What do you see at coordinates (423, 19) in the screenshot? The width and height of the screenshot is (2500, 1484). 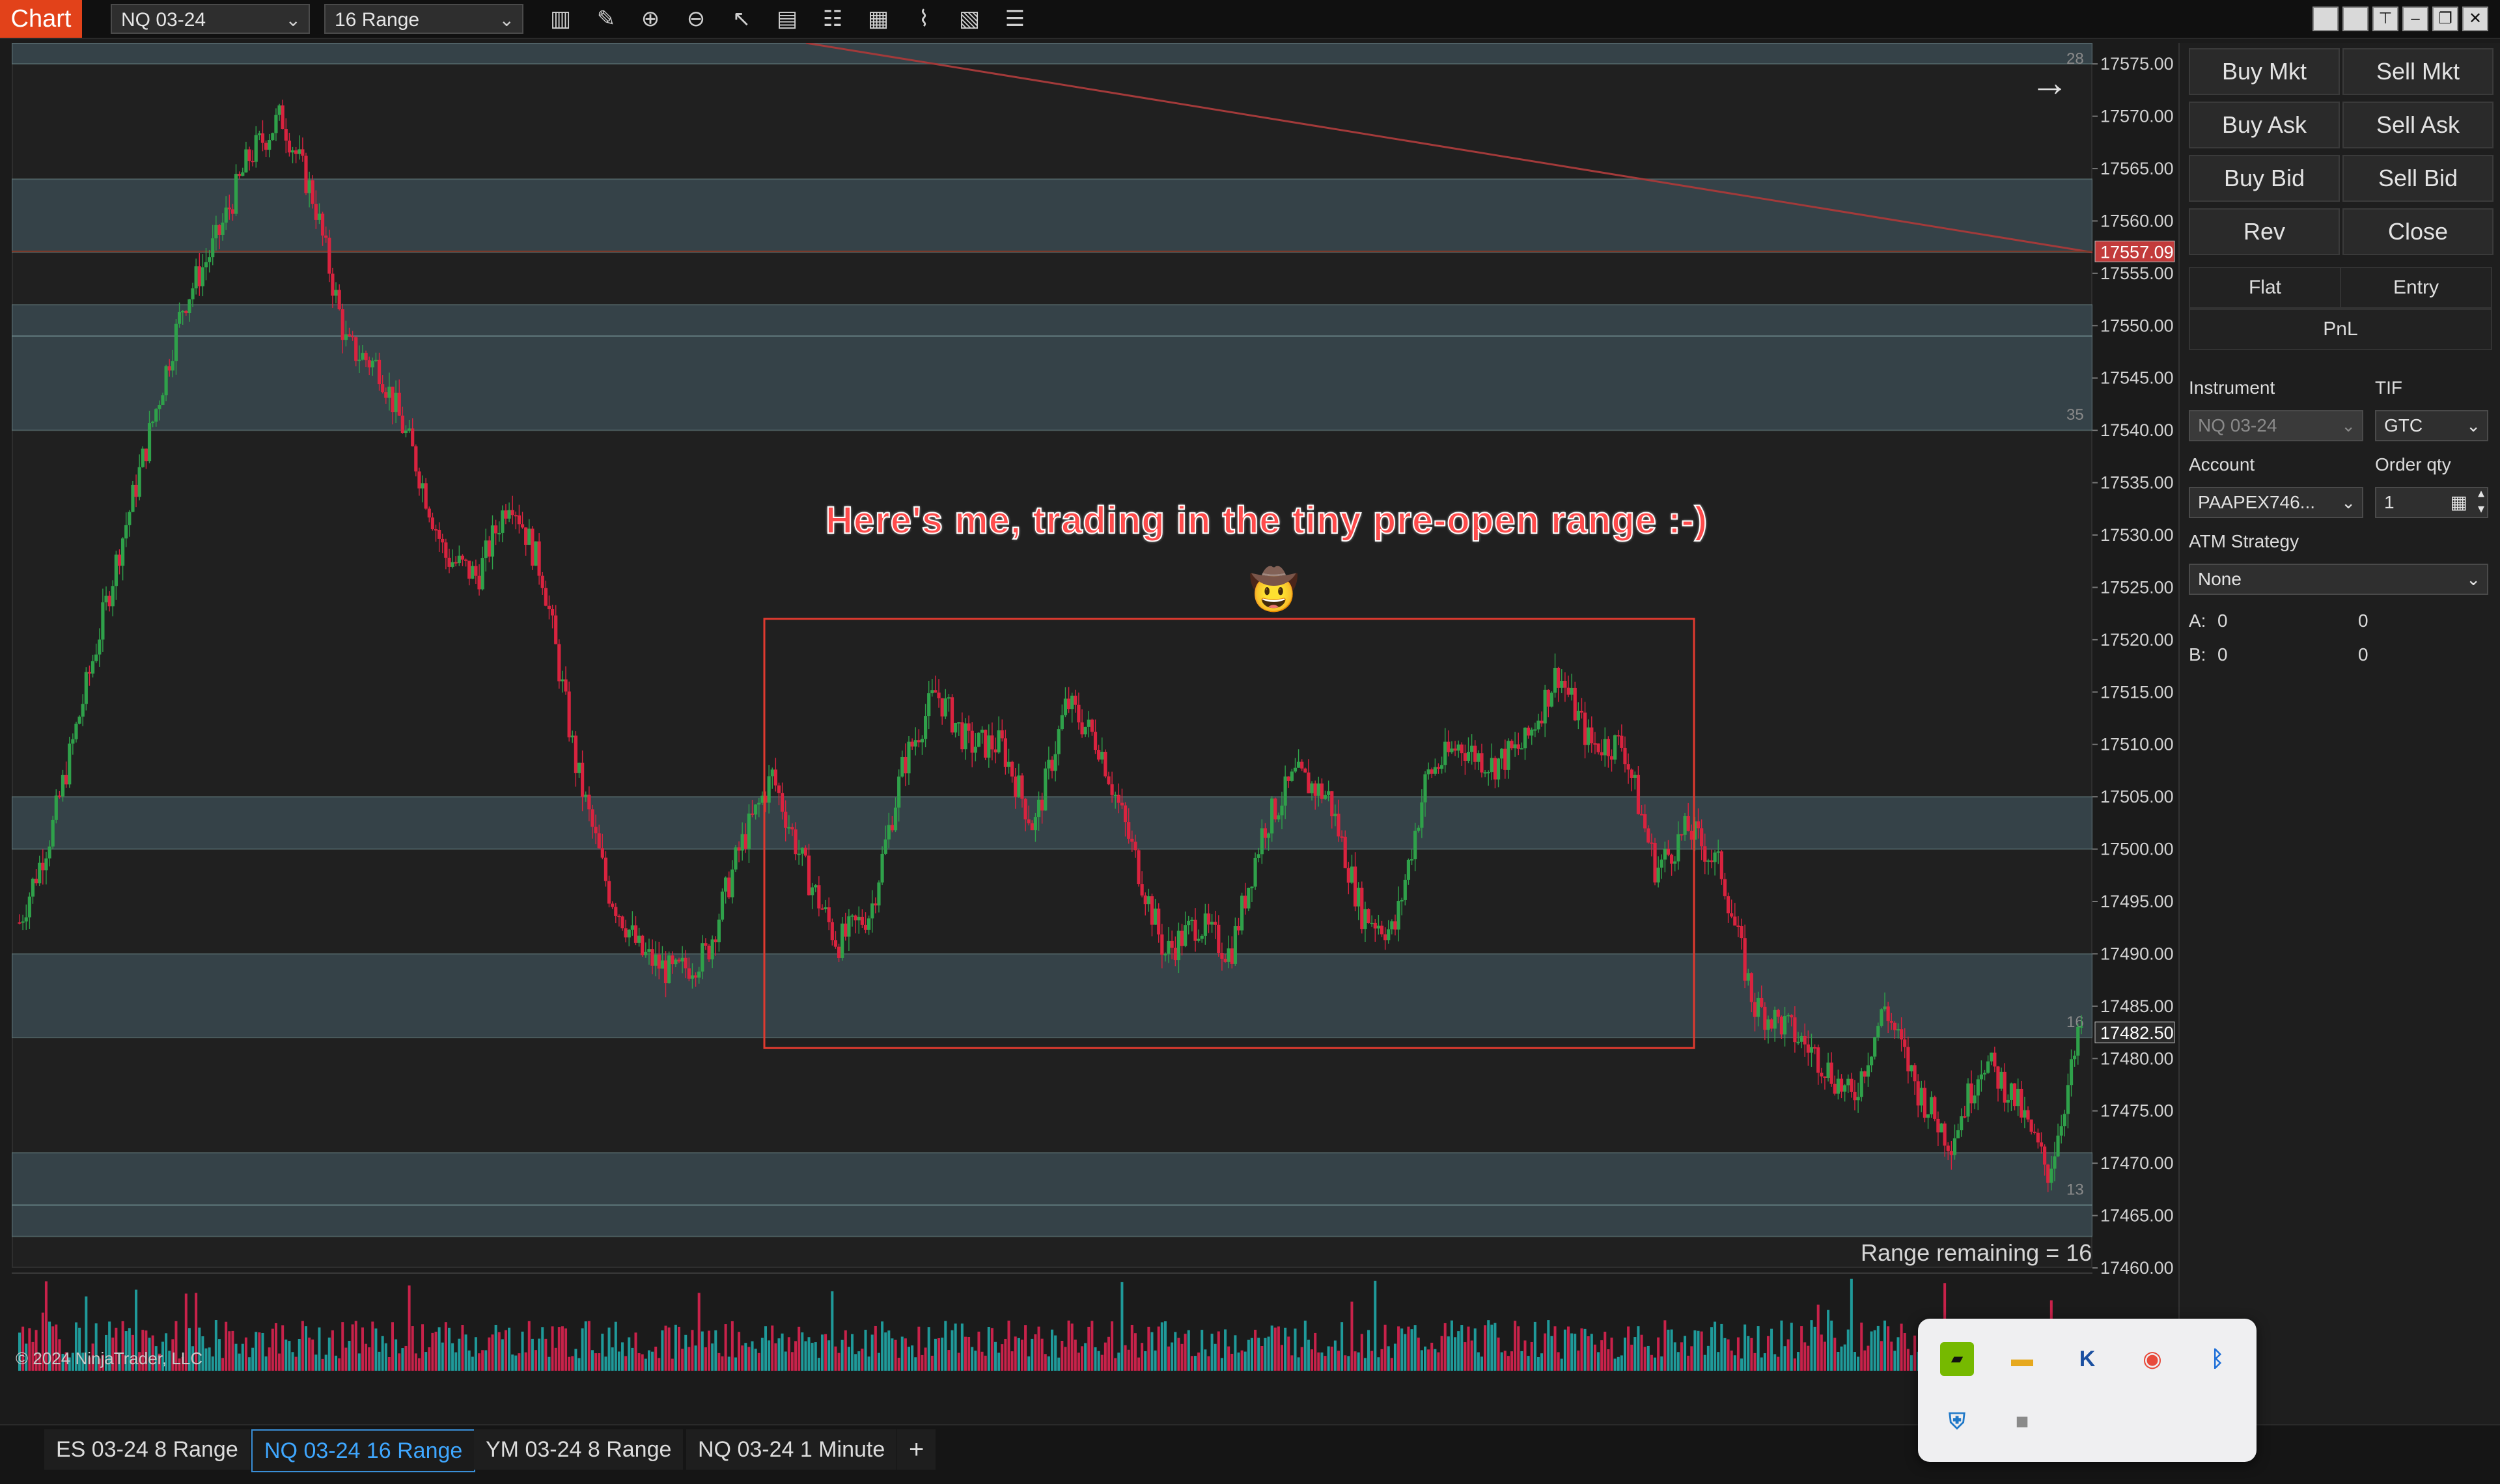 I see `period-selector: 16 Range ⌄` at bounding box center [423, 19].